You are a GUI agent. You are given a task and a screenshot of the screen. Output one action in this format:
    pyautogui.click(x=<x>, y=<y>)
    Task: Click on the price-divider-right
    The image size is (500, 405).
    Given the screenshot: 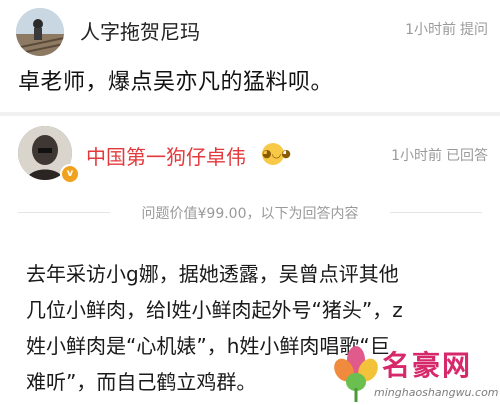 What is the action you would take?
    pyautogui.click(x=436, y=212)
    